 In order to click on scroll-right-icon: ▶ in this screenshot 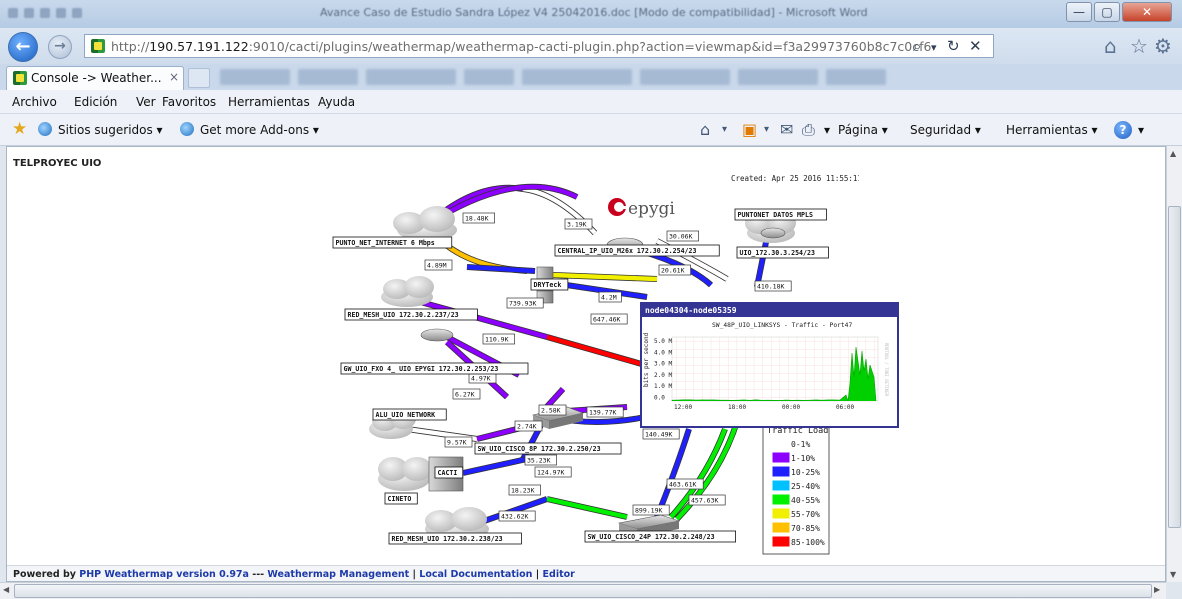, I will do `click(1157, 589)`.